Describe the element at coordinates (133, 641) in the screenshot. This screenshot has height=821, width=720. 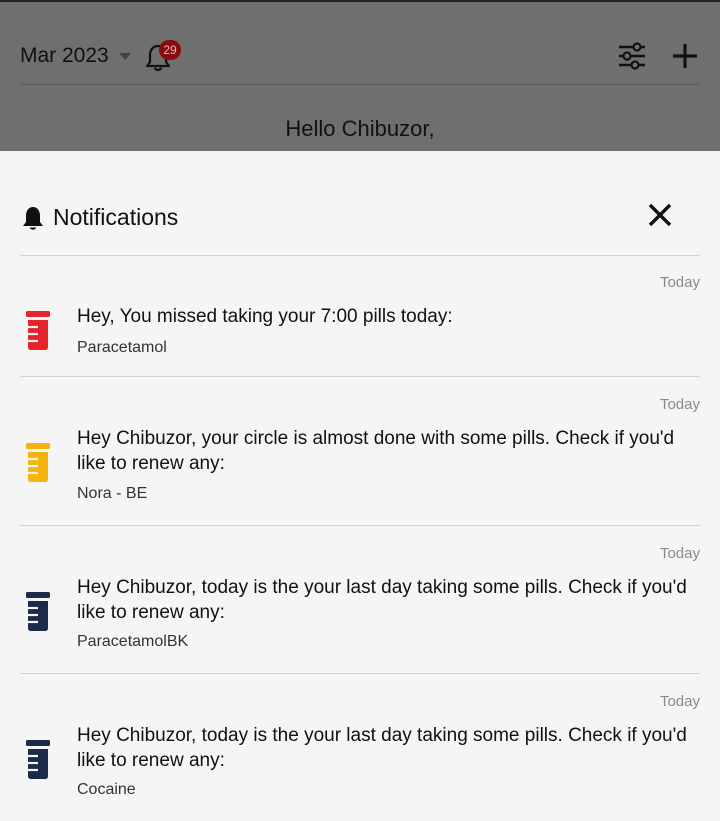
I see `notification-detail: ParacetamolBK` at that location.